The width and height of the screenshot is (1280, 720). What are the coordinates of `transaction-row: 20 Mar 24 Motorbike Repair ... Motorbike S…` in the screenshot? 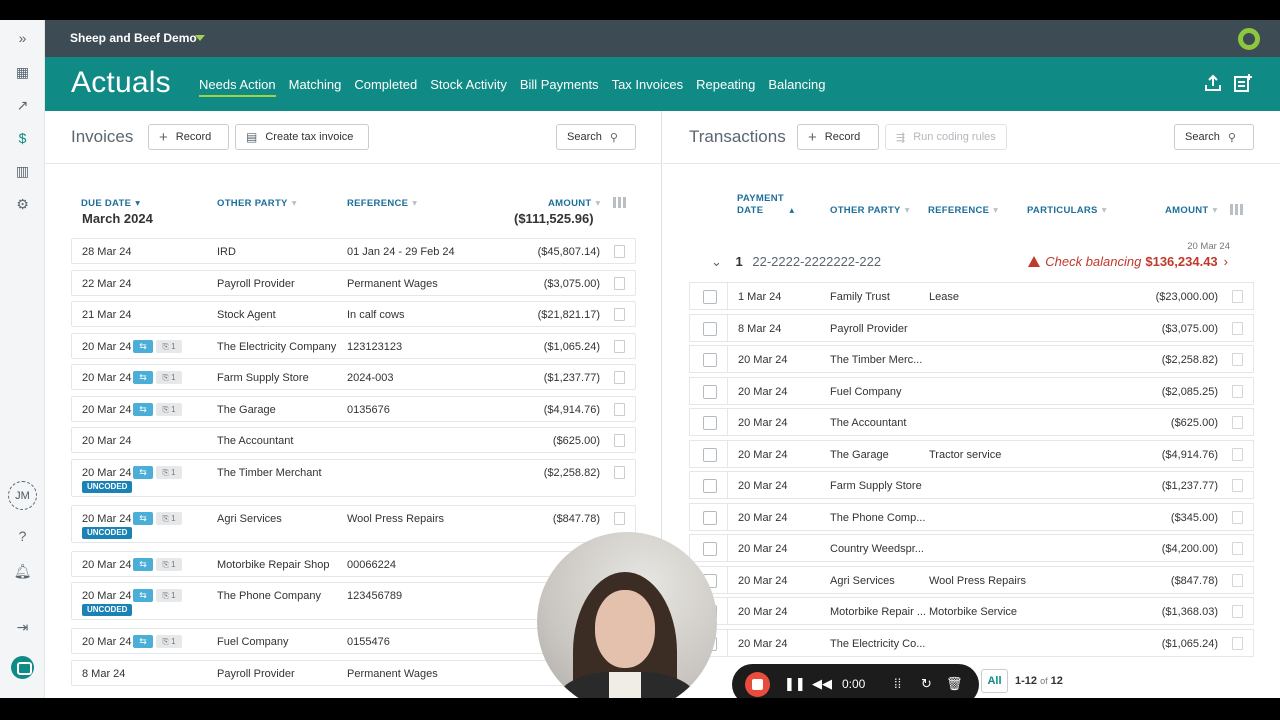 It's located at (971, 611).